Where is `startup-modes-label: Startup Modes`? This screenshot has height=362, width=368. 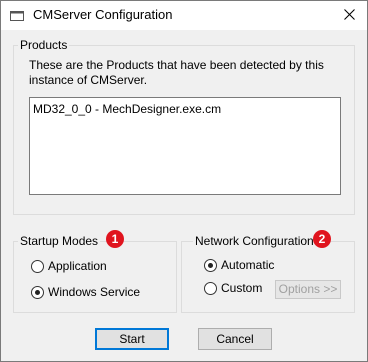 startup-modes-label: Startup Modes is located at coordinates (59, 241).